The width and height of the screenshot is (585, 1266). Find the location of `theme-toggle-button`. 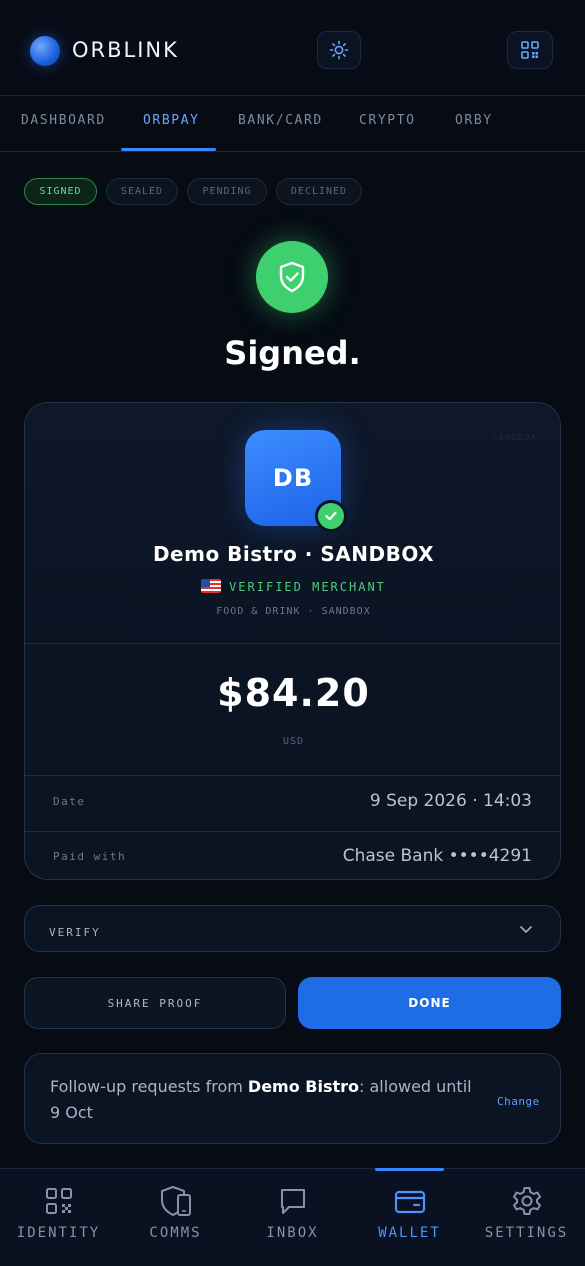

theme-toggle-button is located at coordinates (339, 50).